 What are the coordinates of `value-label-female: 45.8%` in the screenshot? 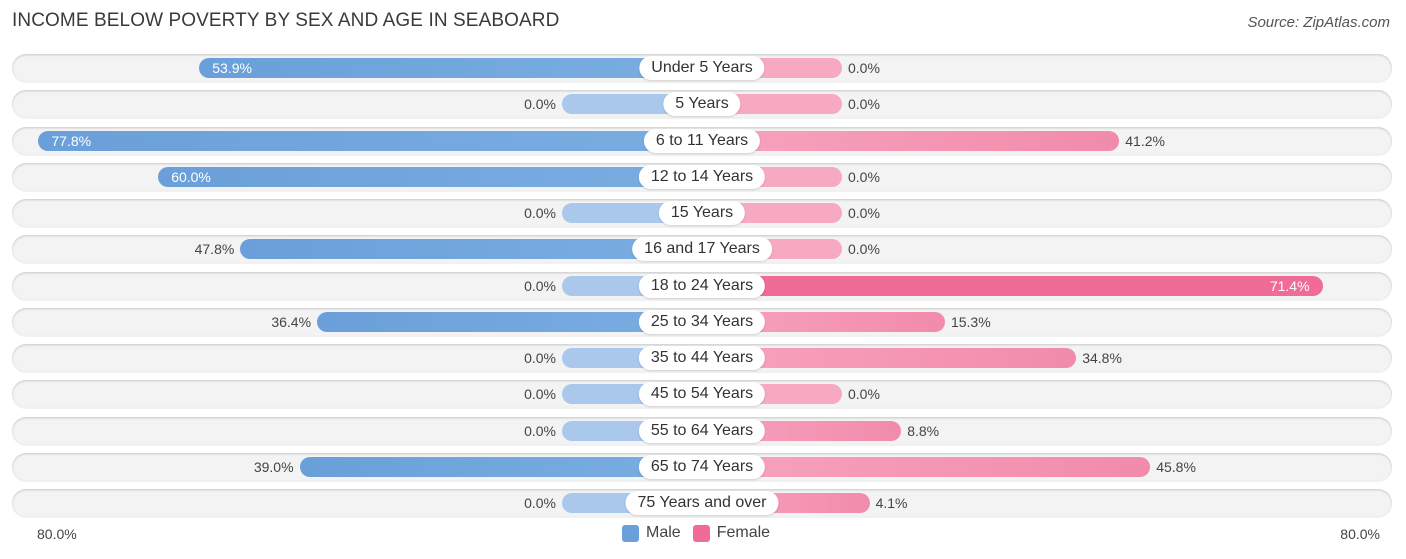 It's located at (1176, 466).